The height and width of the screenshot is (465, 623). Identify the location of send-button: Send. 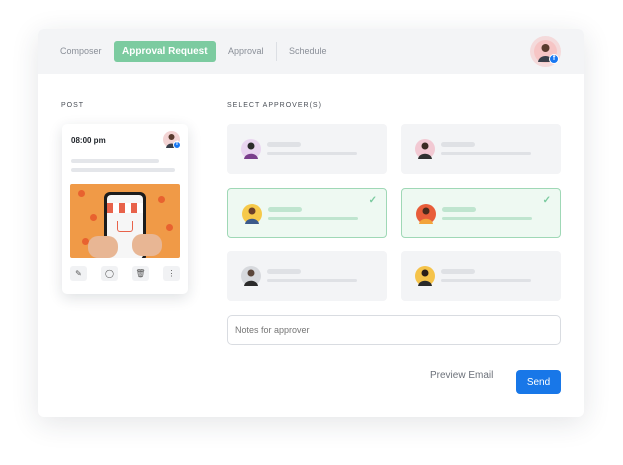
(538, 382).